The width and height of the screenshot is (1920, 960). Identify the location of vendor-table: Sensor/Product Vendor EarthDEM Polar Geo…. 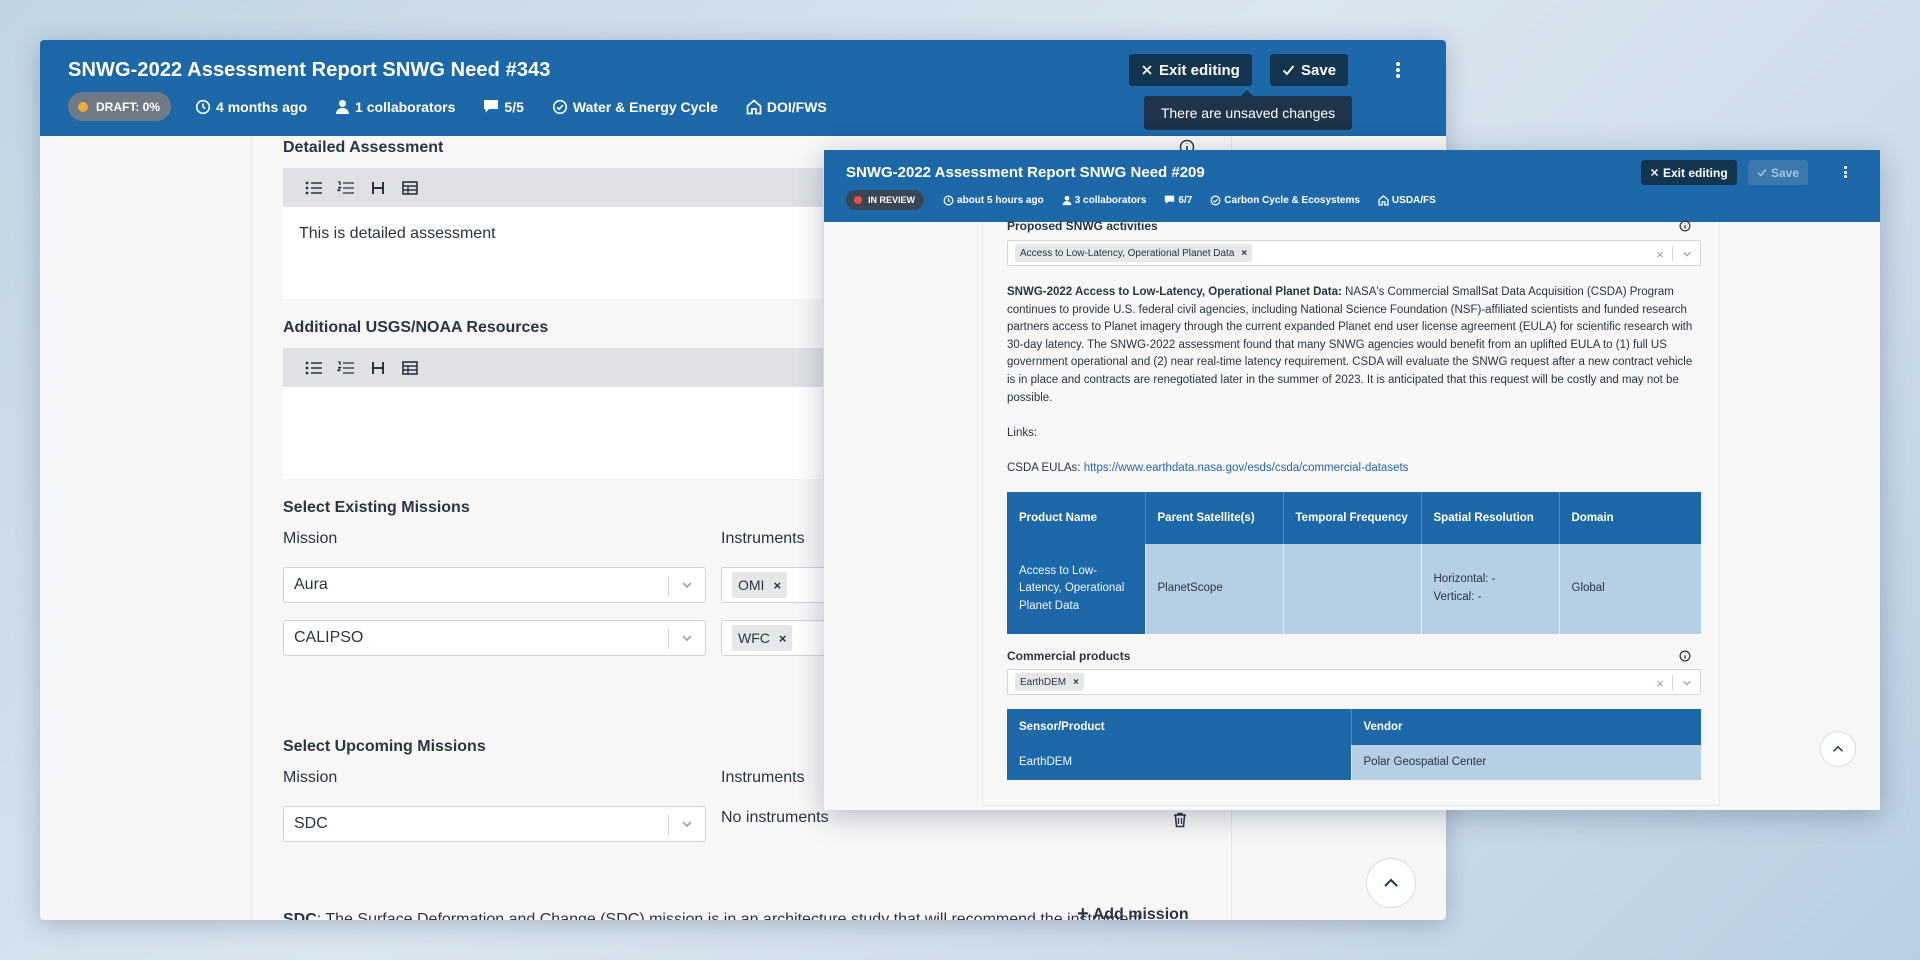
(1354, 744).